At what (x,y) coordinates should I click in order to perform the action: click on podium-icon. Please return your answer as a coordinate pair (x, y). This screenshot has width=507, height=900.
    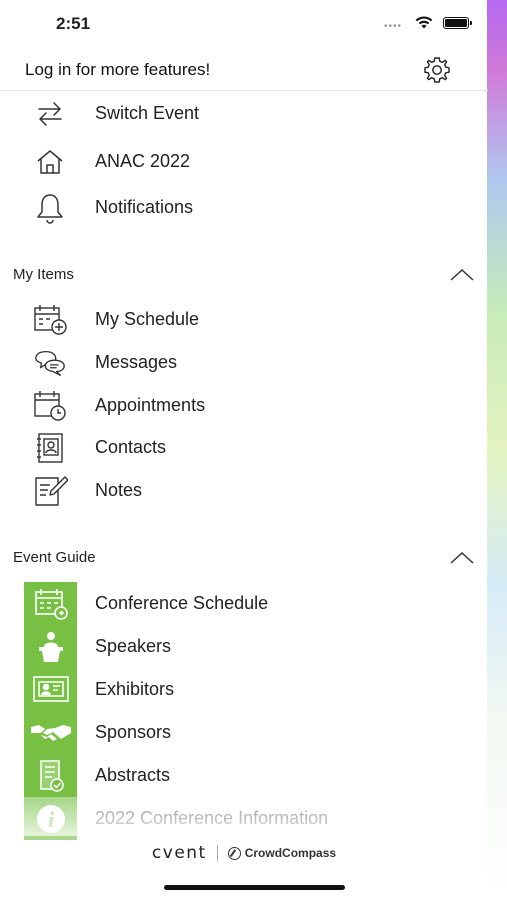
    Looking at the image, I should click on (50, 646).